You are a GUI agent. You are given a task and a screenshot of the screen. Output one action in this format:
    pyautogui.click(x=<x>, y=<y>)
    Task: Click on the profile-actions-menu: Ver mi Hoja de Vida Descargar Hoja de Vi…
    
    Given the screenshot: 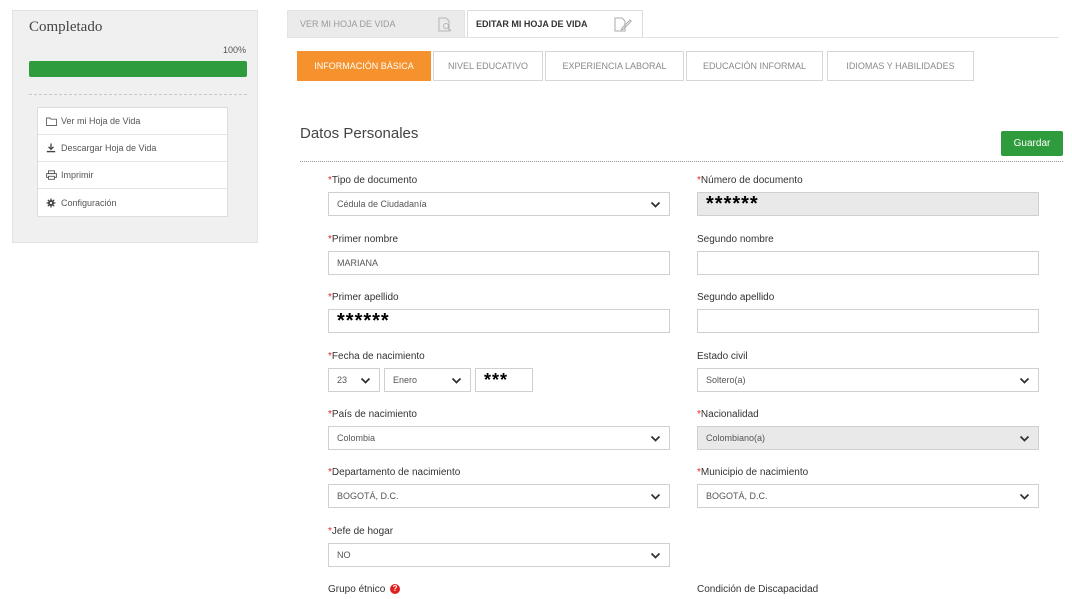 What is the action you would take?
    pyautogui.click(x=132, y=162)
    